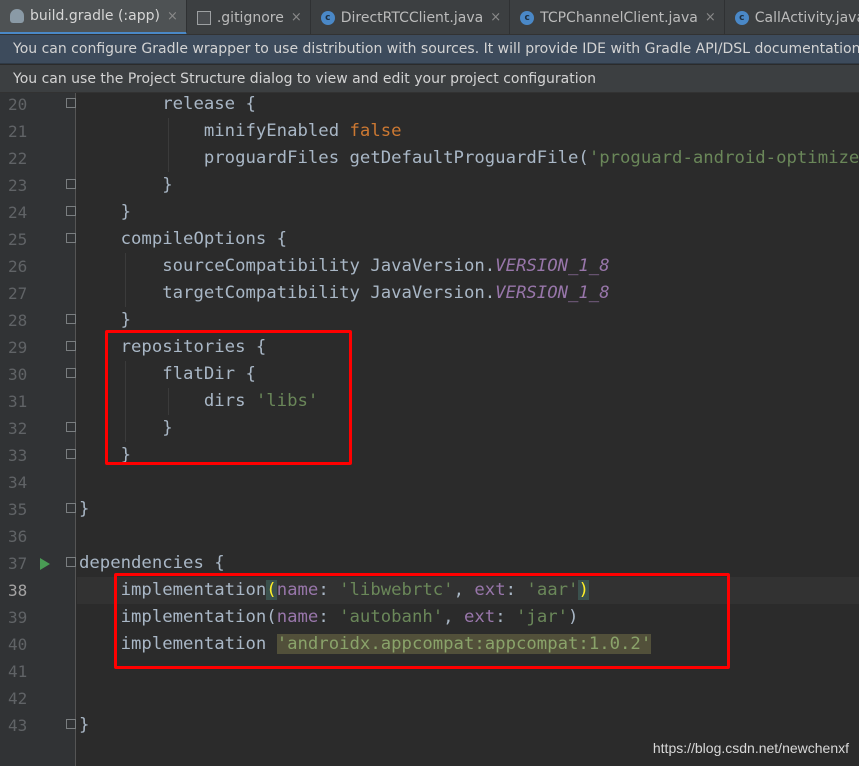  I want to click on line-number: 27, so click(18, 293).